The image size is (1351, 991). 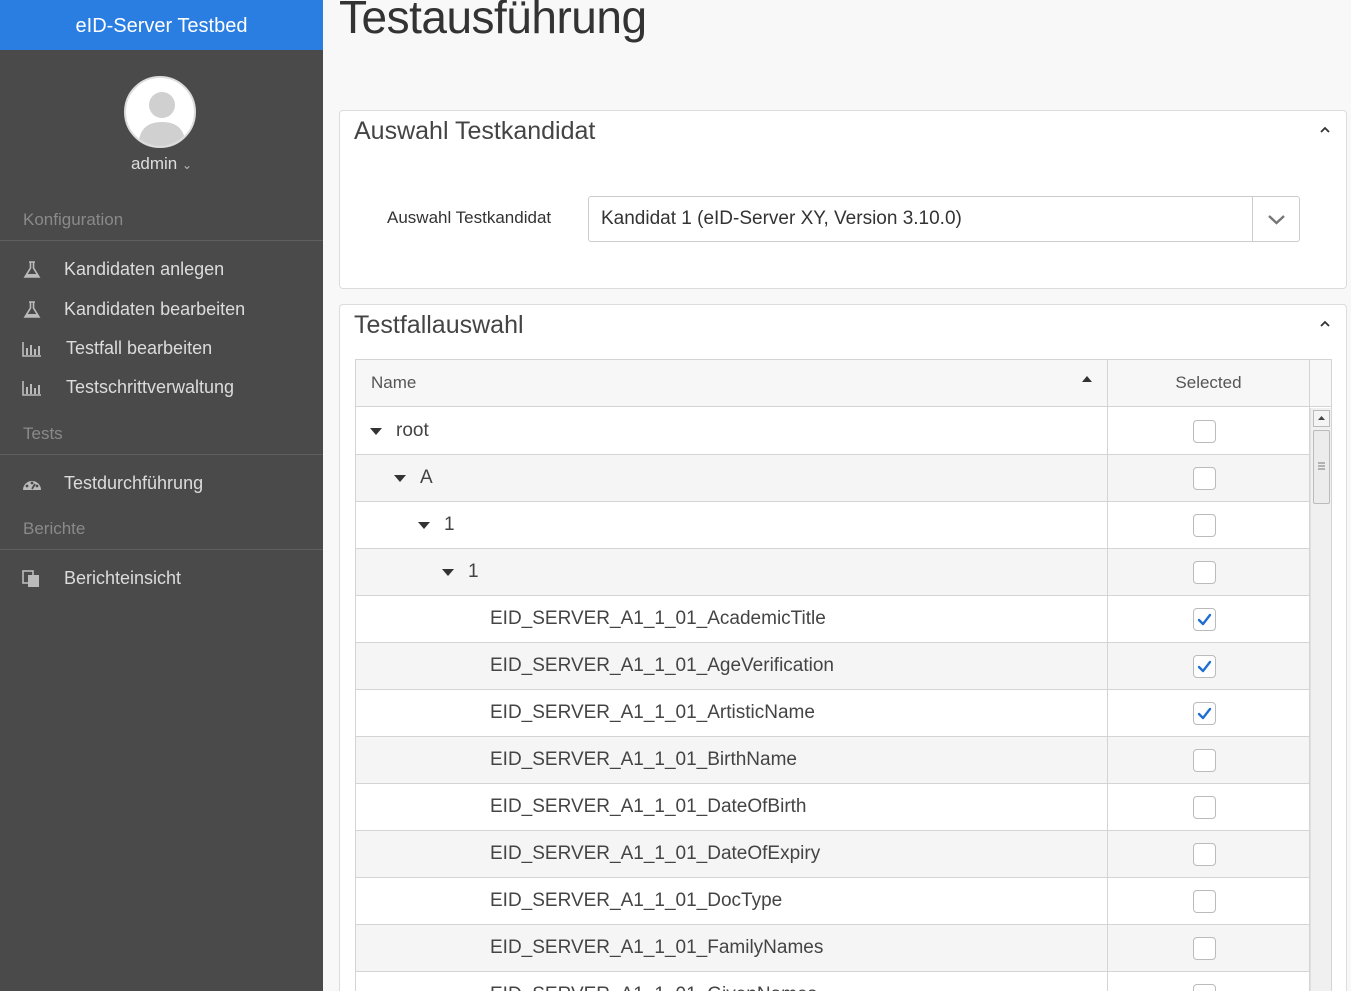 What do you see at coordinates (54, 528) in the screenshot?
I see `section-berichte: Berichte` at bounding box center [54, 528].